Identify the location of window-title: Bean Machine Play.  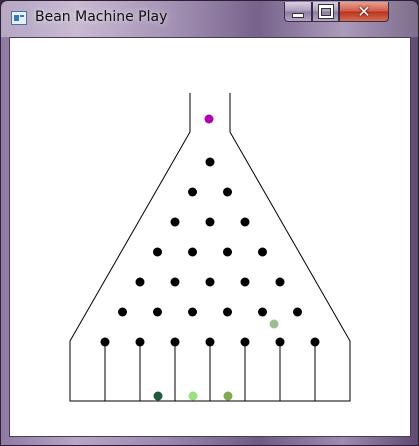
(101, 17).